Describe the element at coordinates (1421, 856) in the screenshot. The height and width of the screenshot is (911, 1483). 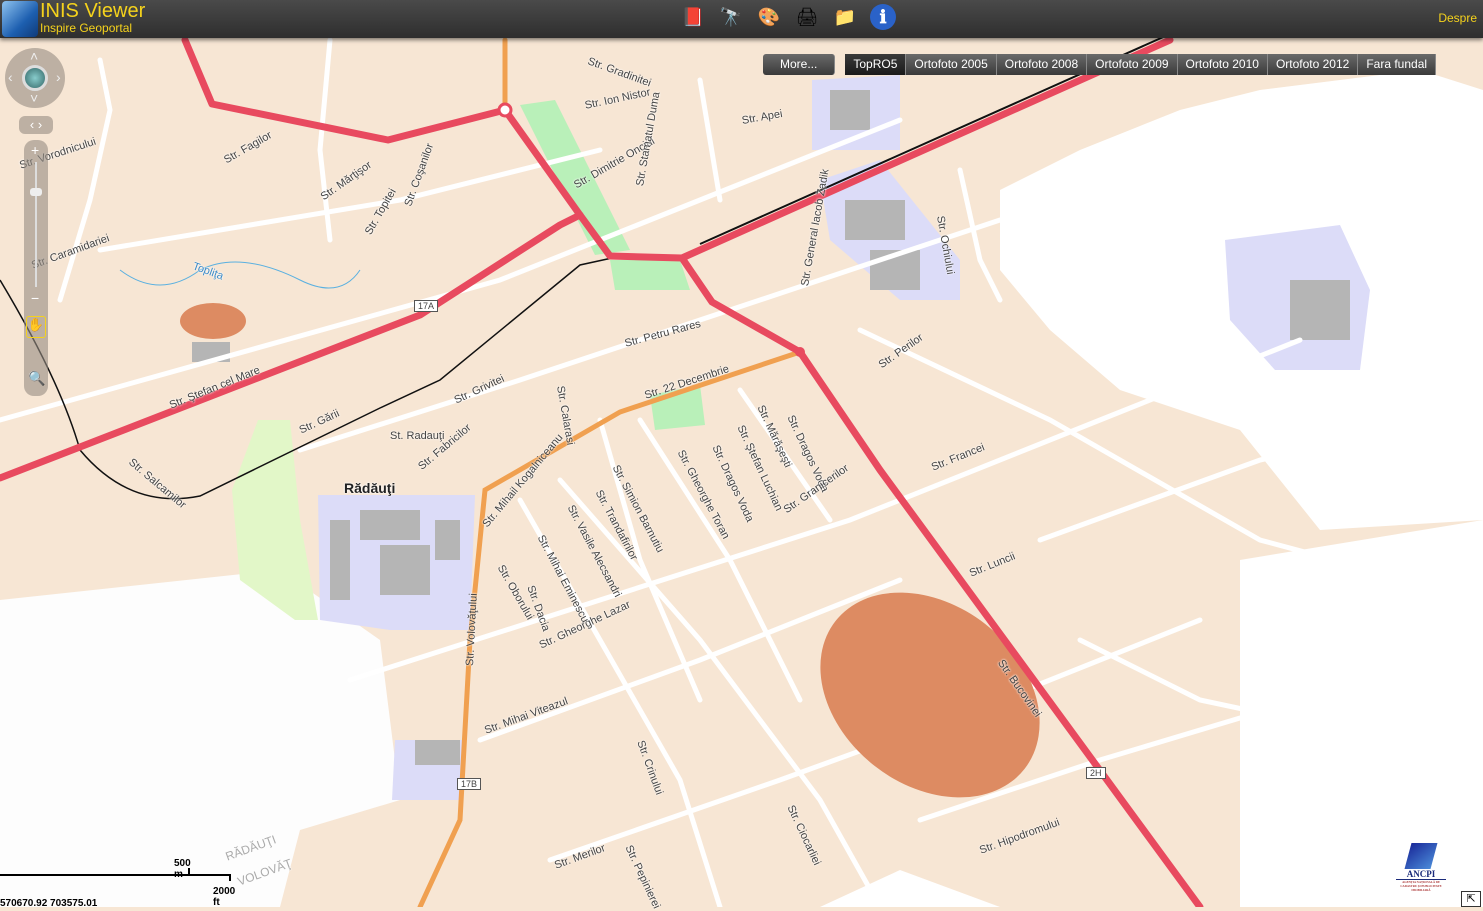
I see `ancpi-emblem-icon` at that location.